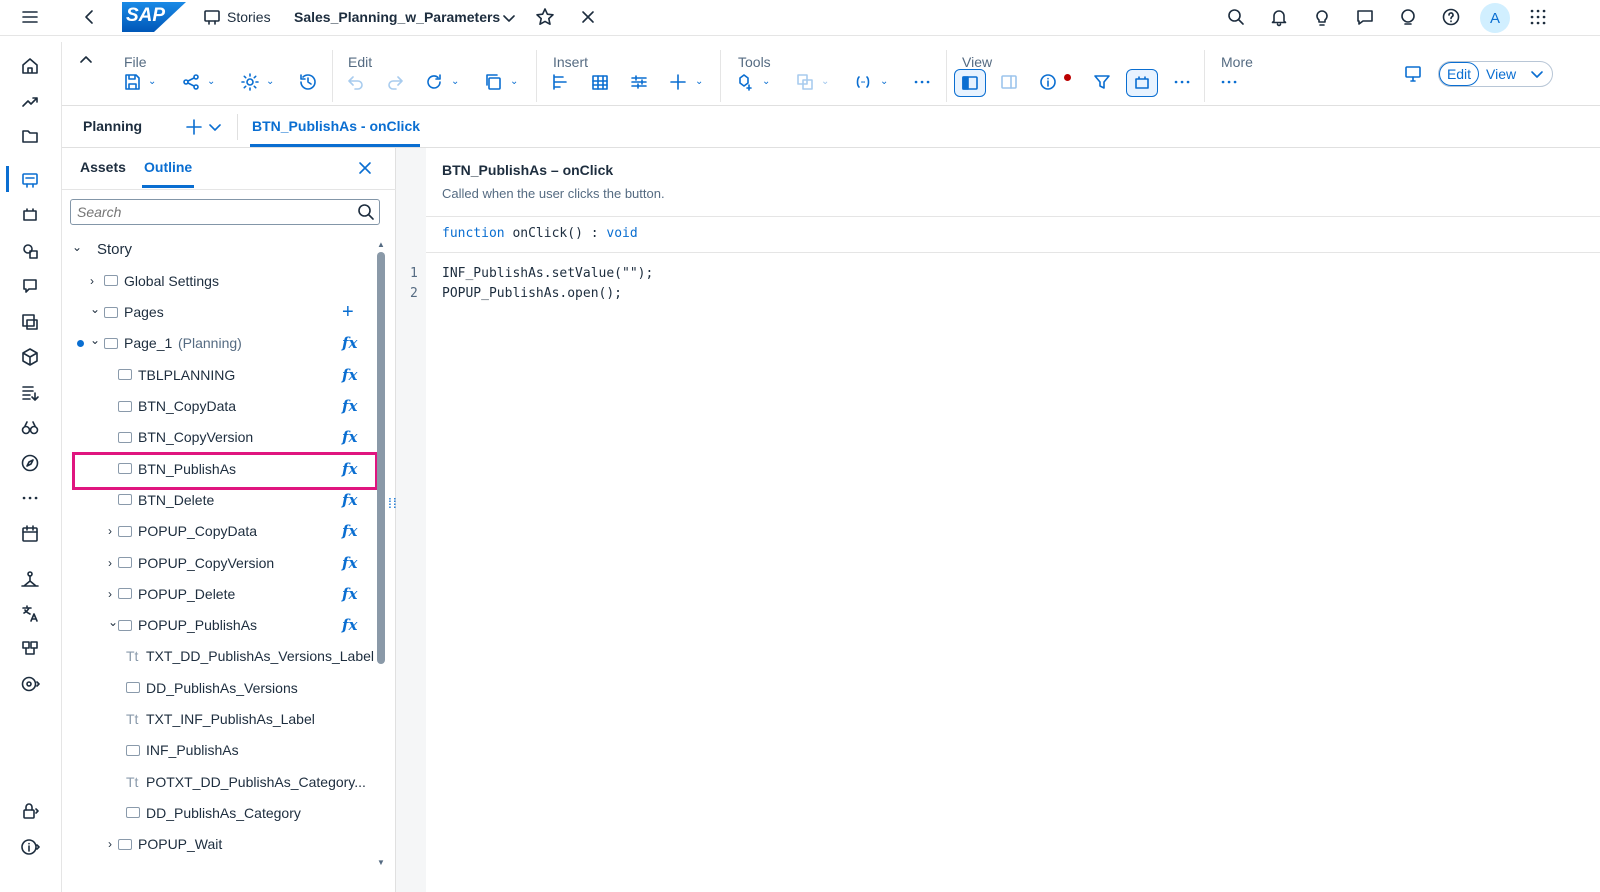  What do you see at coordinates (132, 82) in the screenshot?
I see `save-icon` at bounding box center [132, 82].